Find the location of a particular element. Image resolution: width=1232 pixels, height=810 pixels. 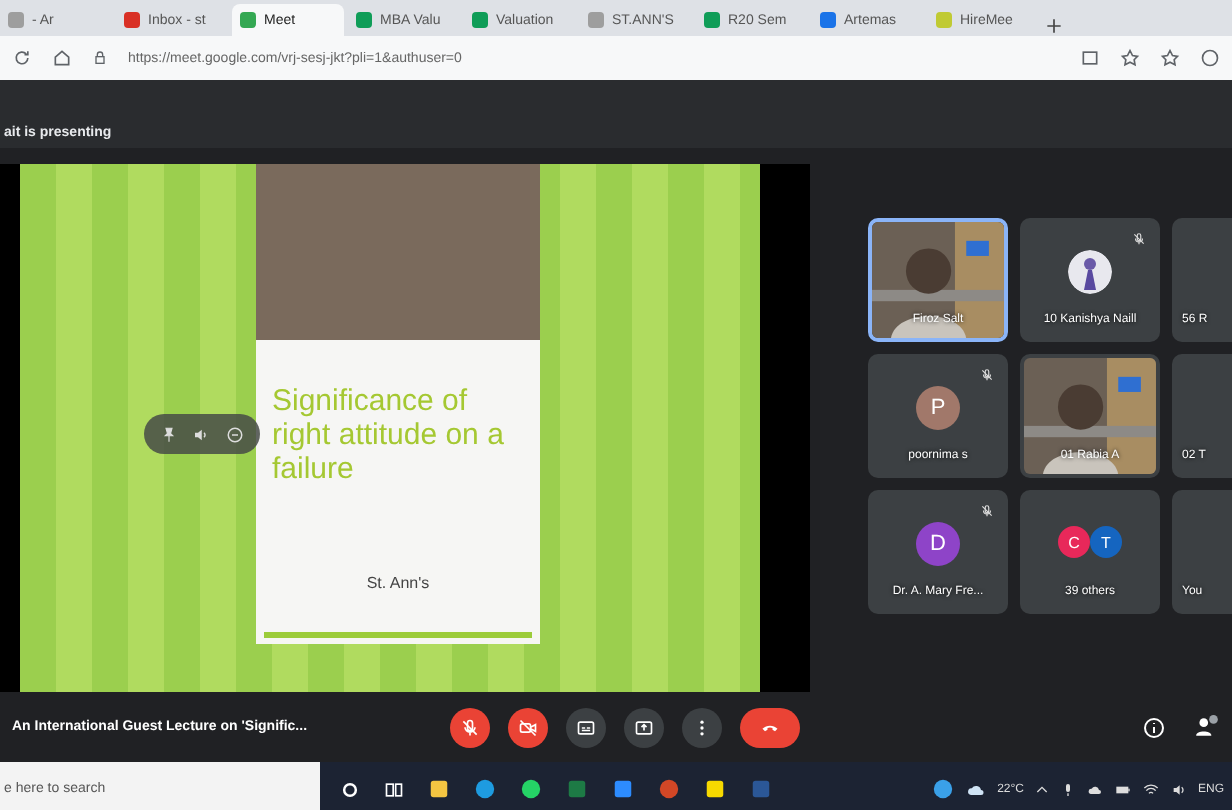

people-icon is located at coordinates (1207, 727).